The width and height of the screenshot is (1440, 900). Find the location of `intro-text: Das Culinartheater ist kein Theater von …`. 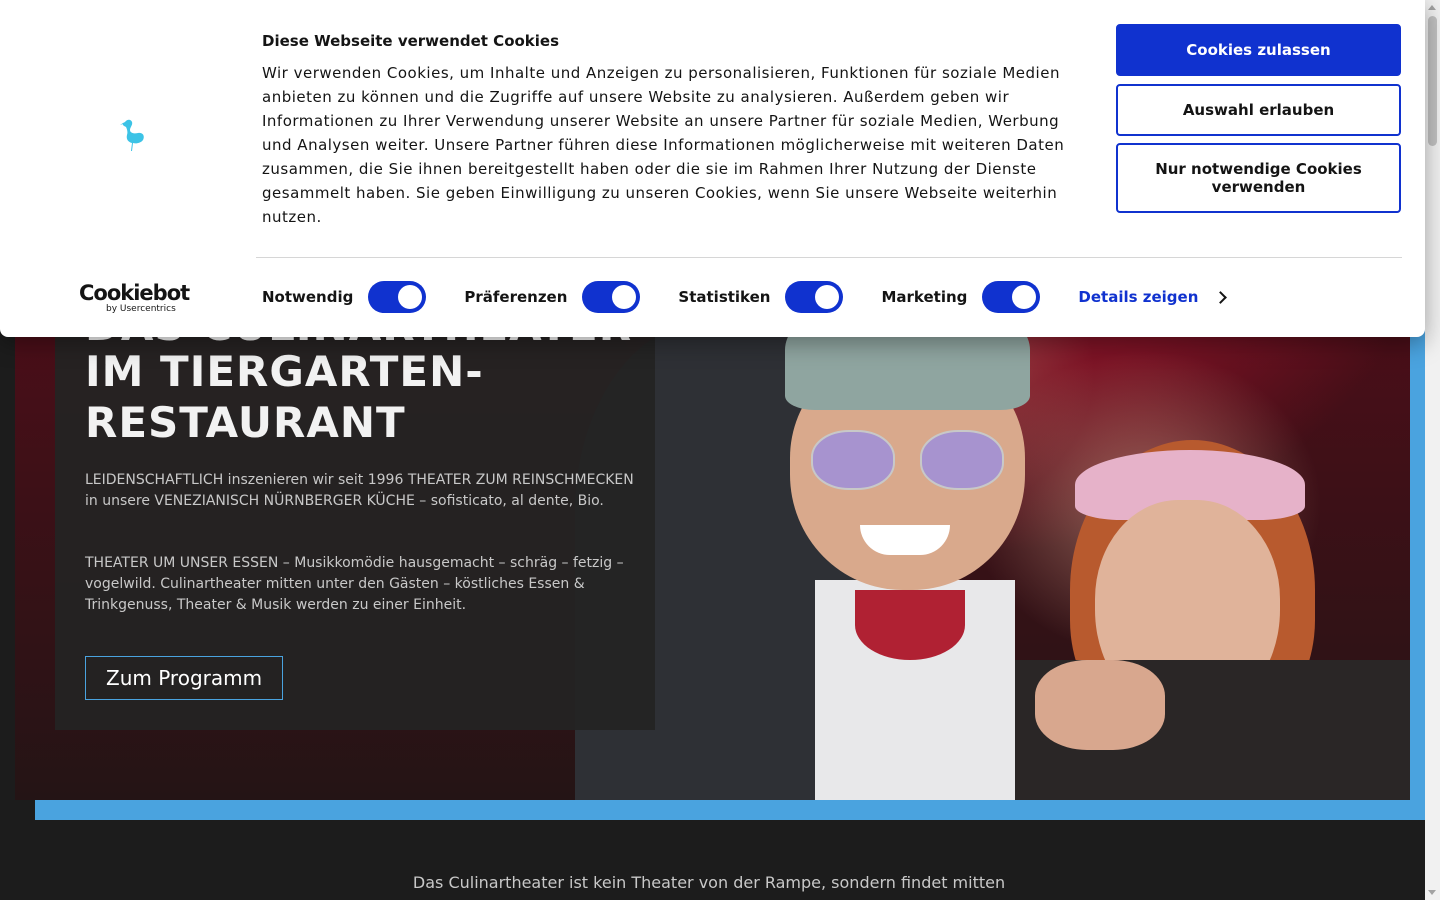

intro-text: Das Culinartheater ist kein Theater von … is located at coordinates (709, 882).